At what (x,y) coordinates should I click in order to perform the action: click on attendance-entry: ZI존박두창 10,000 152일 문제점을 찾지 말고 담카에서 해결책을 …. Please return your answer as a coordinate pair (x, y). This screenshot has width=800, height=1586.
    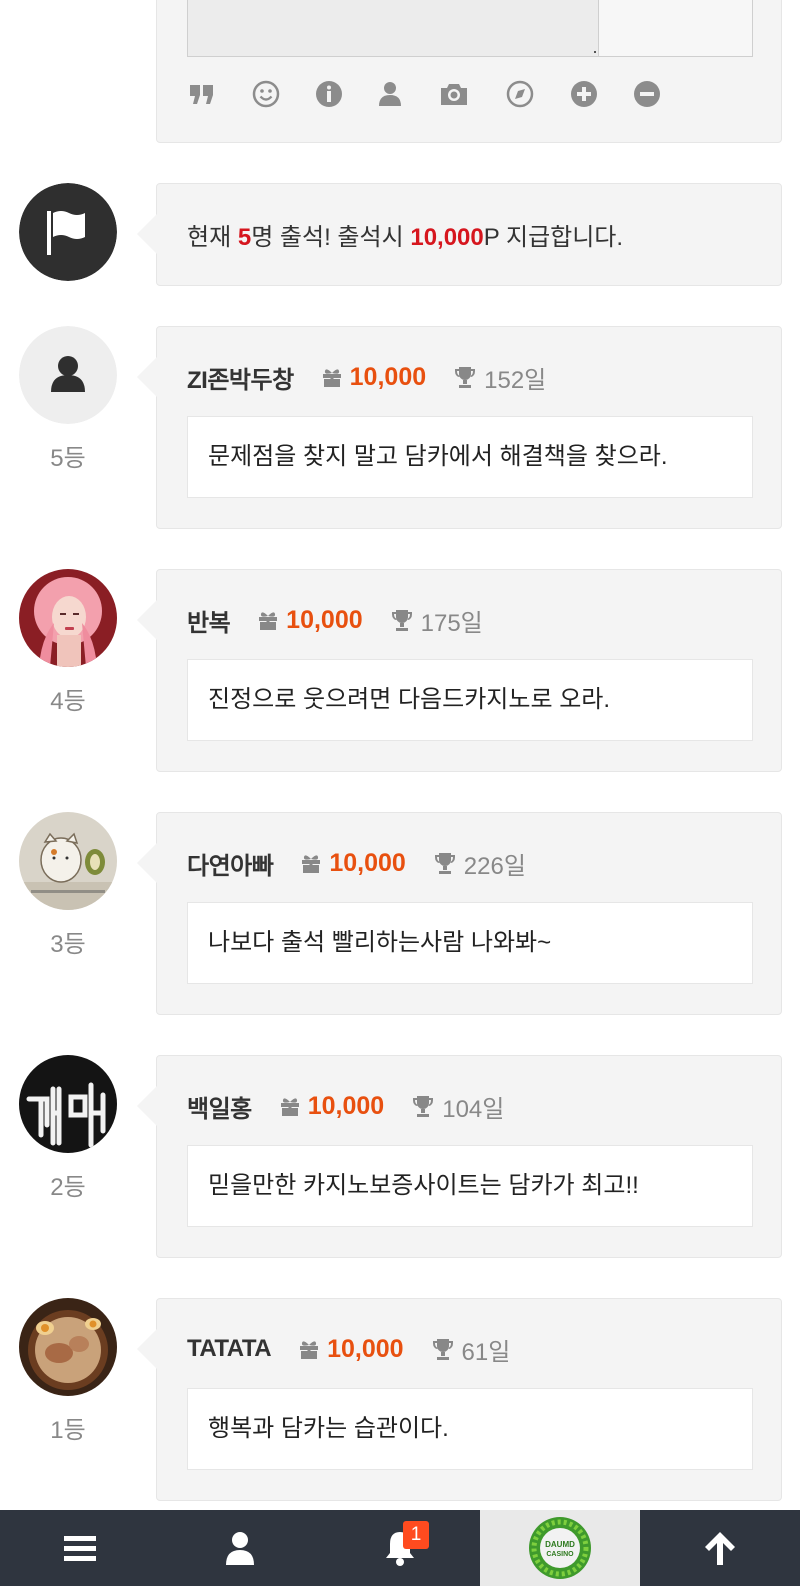
    Looking at the image, I should click on (459, 427).